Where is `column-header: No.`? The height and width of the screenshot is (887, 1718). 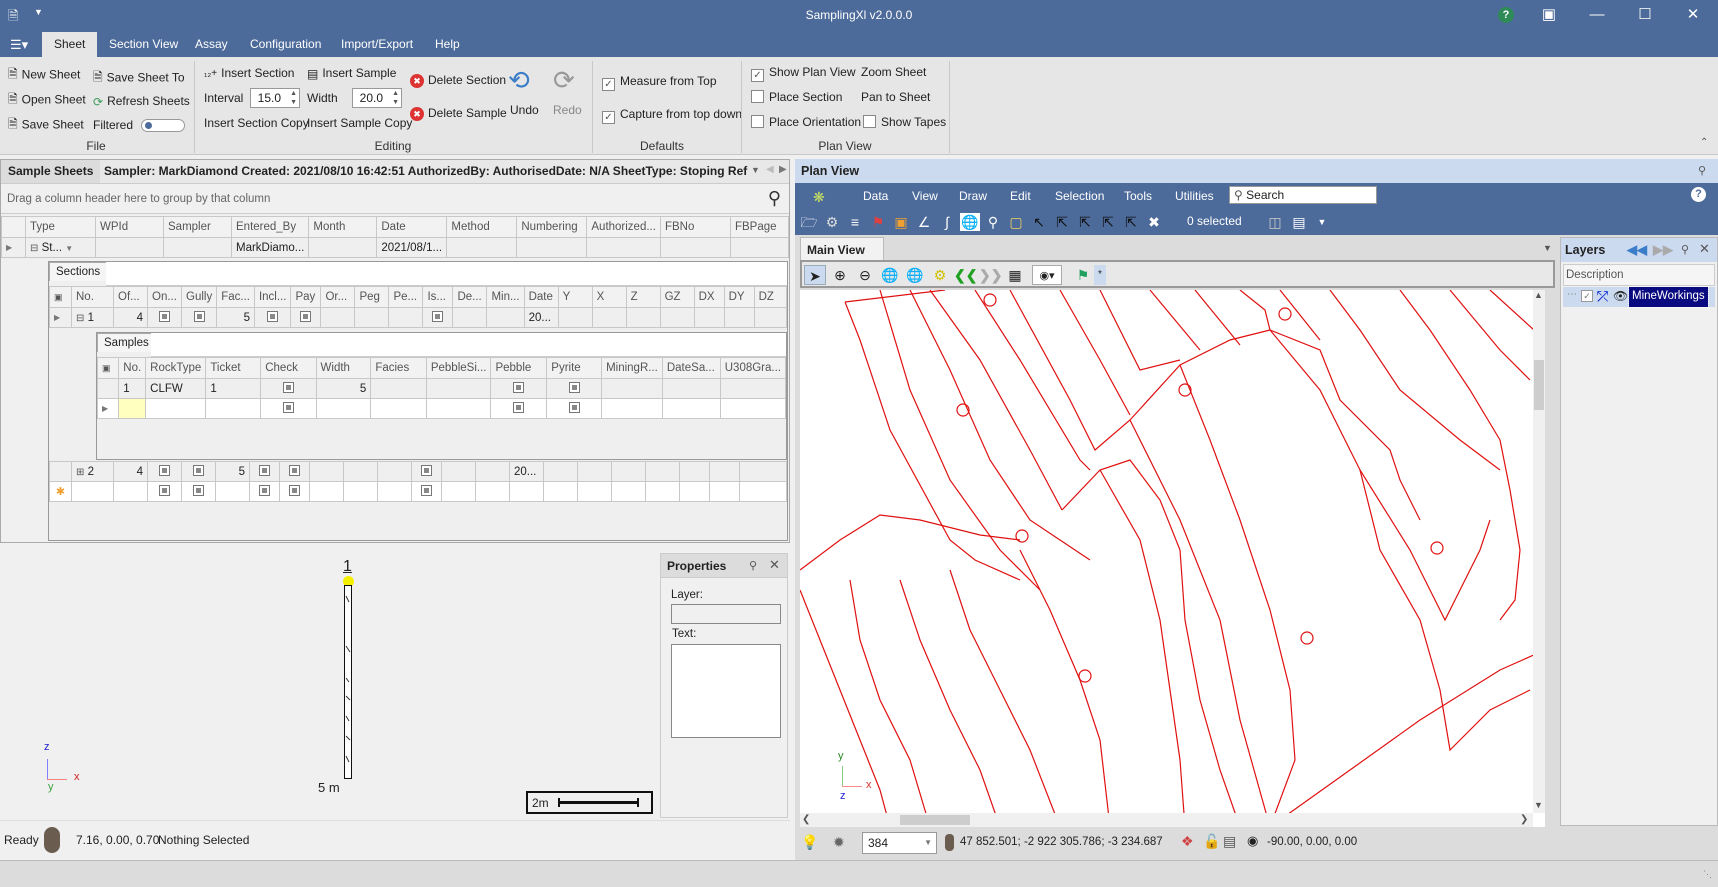
column-header: No. is located at coordinates (132, 368).